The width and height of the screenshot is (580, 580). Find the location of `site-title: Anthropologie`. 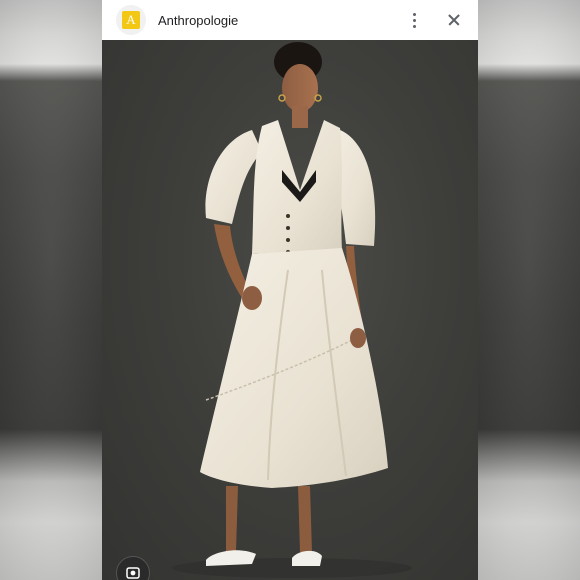

site-title: Anthropologie is located at coordinates (280, 20).